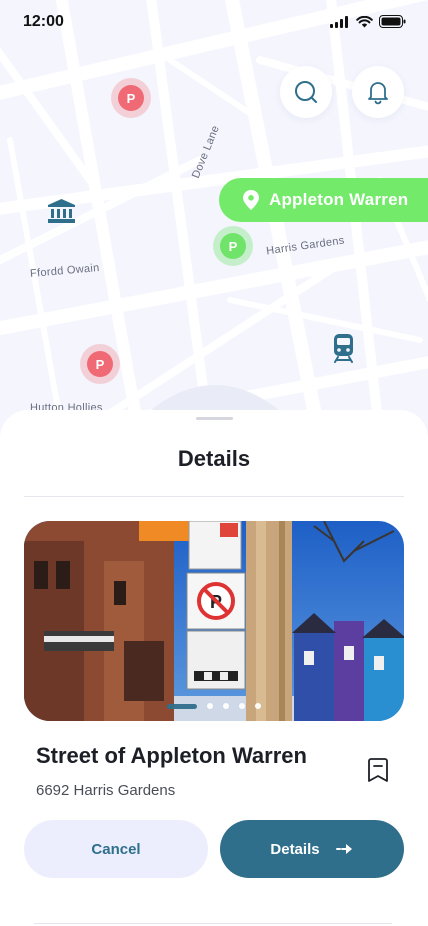 This screenshot has height=926, width=428. I want to click on street-title: Street of Appleton Warren, so click(171, 755).